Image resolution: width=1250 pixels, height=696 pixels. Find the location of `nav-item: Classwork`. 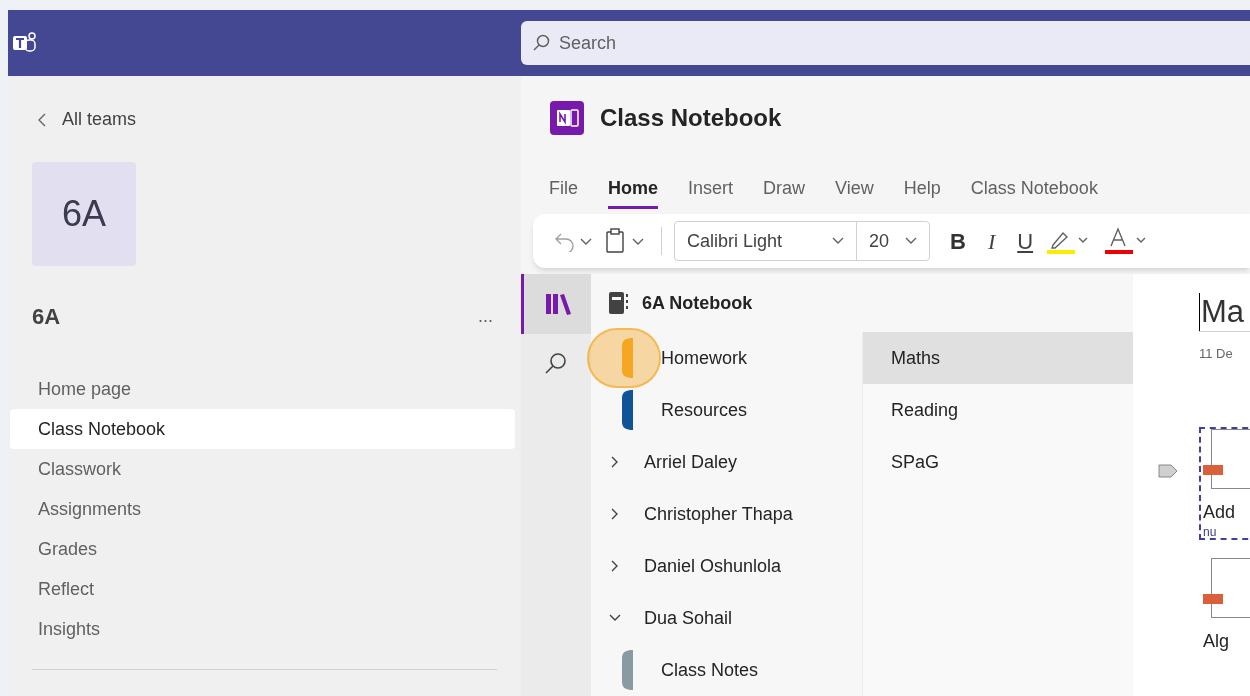

nav-item: Classwork is located at coordinates (262, 469).